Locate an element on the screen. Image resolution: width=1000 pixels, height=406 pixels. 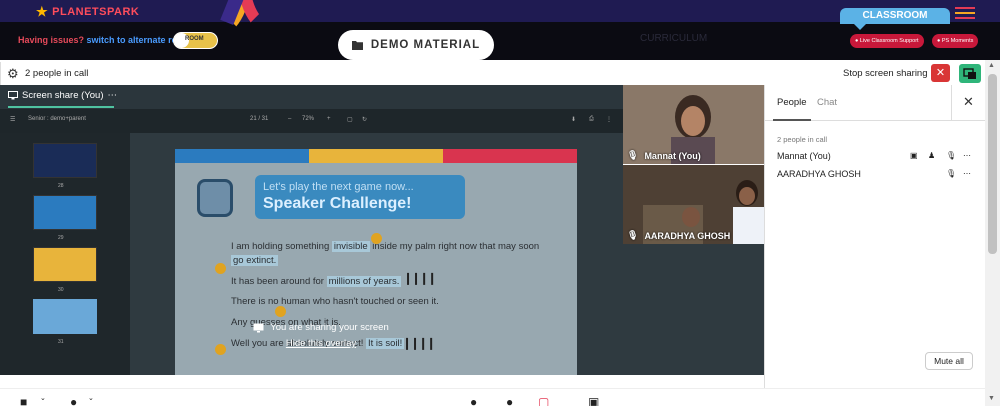
classroom-tab: CLASSROOM is located at coordinates (895, 19).